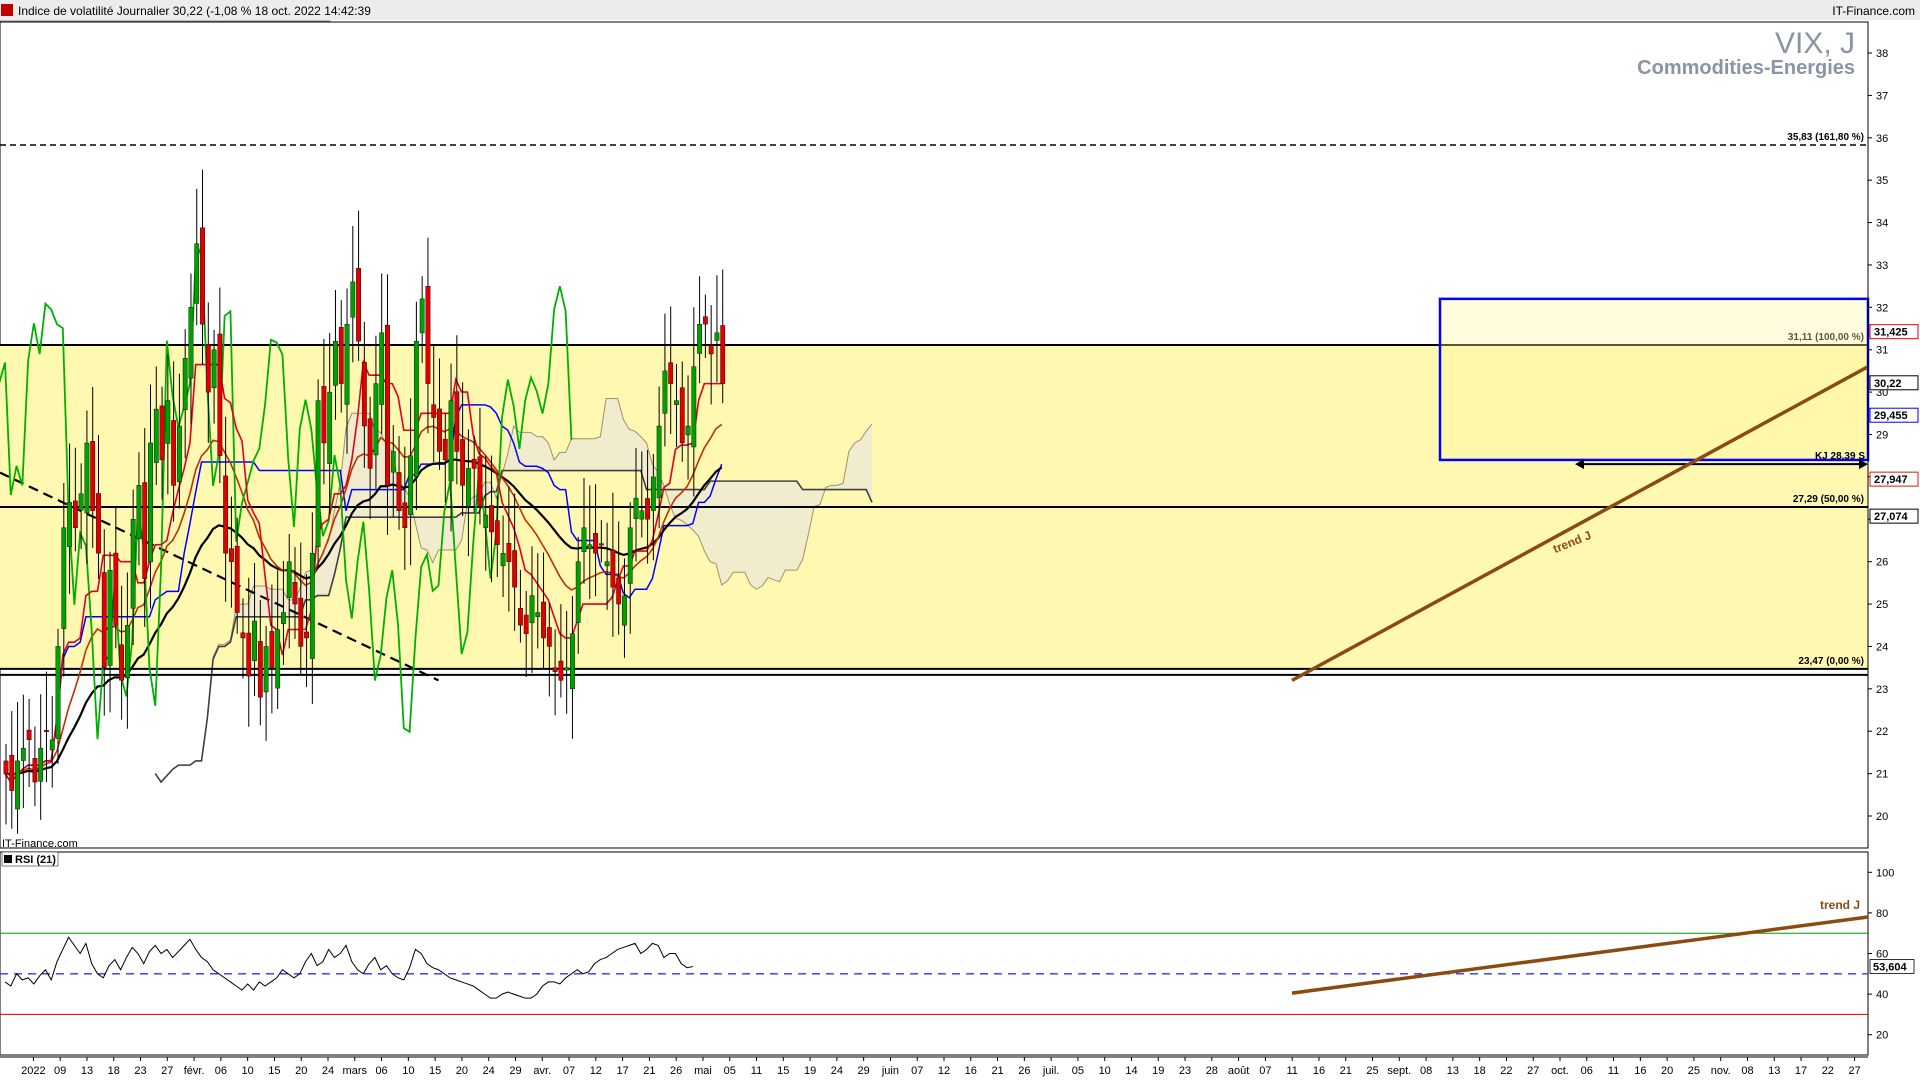 This screenshot has width=1920, height=1080. Describe the element at coordinates (1721, 1071) in the screenshot. I see `date-tick-label: nov.` at that location.